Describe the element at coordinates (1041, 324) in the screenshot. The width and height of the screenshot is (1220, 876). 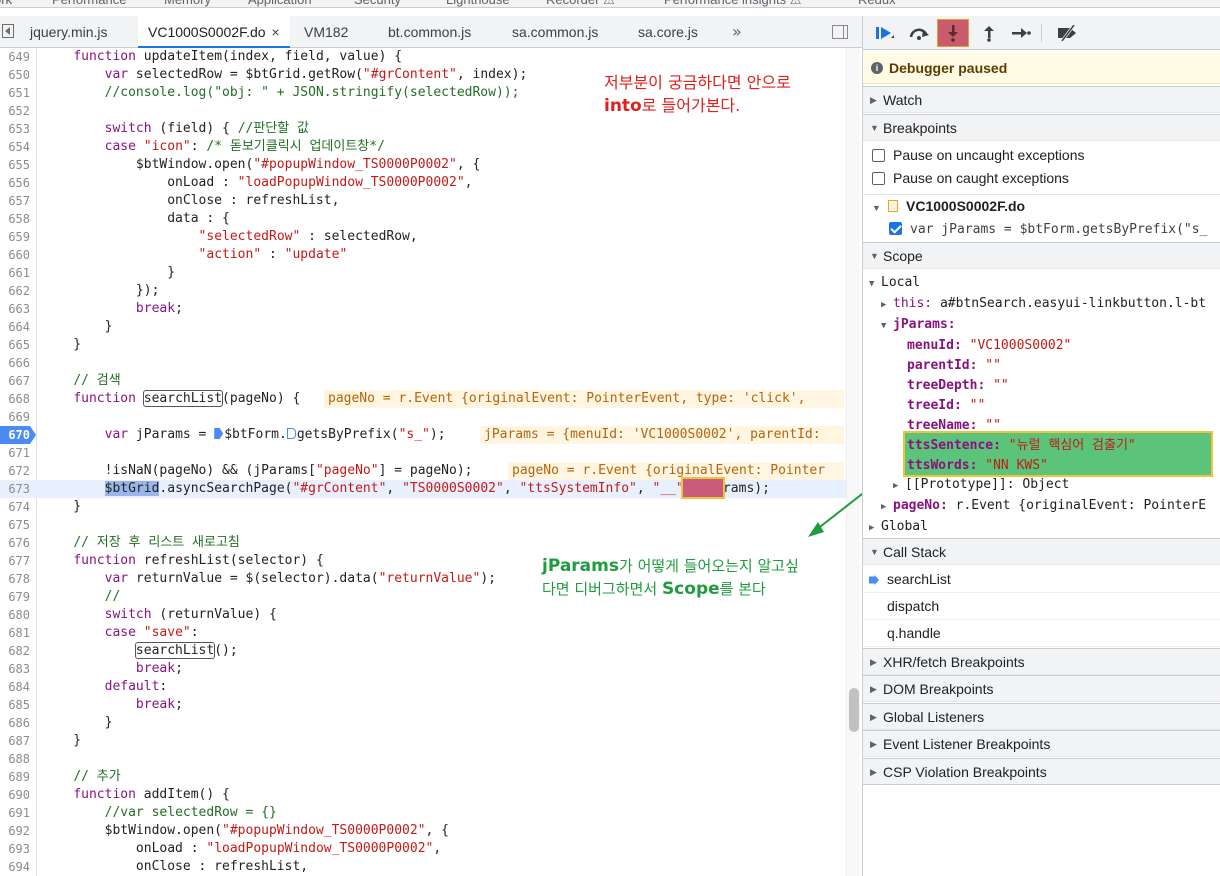
I see `scope-jparams: ▼ jParams:` at that location.